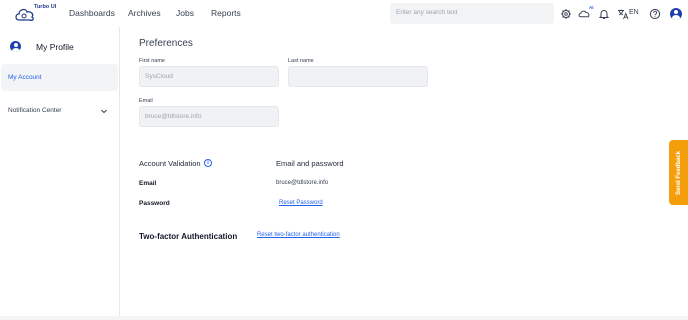 This screenshot has width=688, height=320. What do you see at coordinates (604, 14) in the screenshot?
I see `bell-icon` at bounding box center [604, 14].